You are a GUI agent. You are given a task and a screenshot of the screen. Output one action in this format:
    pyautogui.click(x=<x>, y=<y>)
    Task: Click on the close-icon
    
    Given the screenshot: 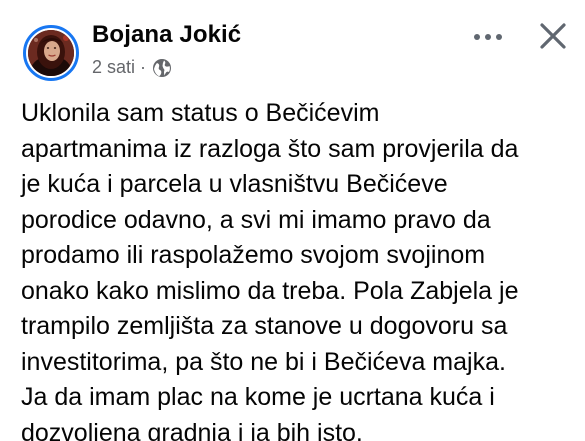 What is the action you would take?
    pyautogui.click(x=553, y=36)
    